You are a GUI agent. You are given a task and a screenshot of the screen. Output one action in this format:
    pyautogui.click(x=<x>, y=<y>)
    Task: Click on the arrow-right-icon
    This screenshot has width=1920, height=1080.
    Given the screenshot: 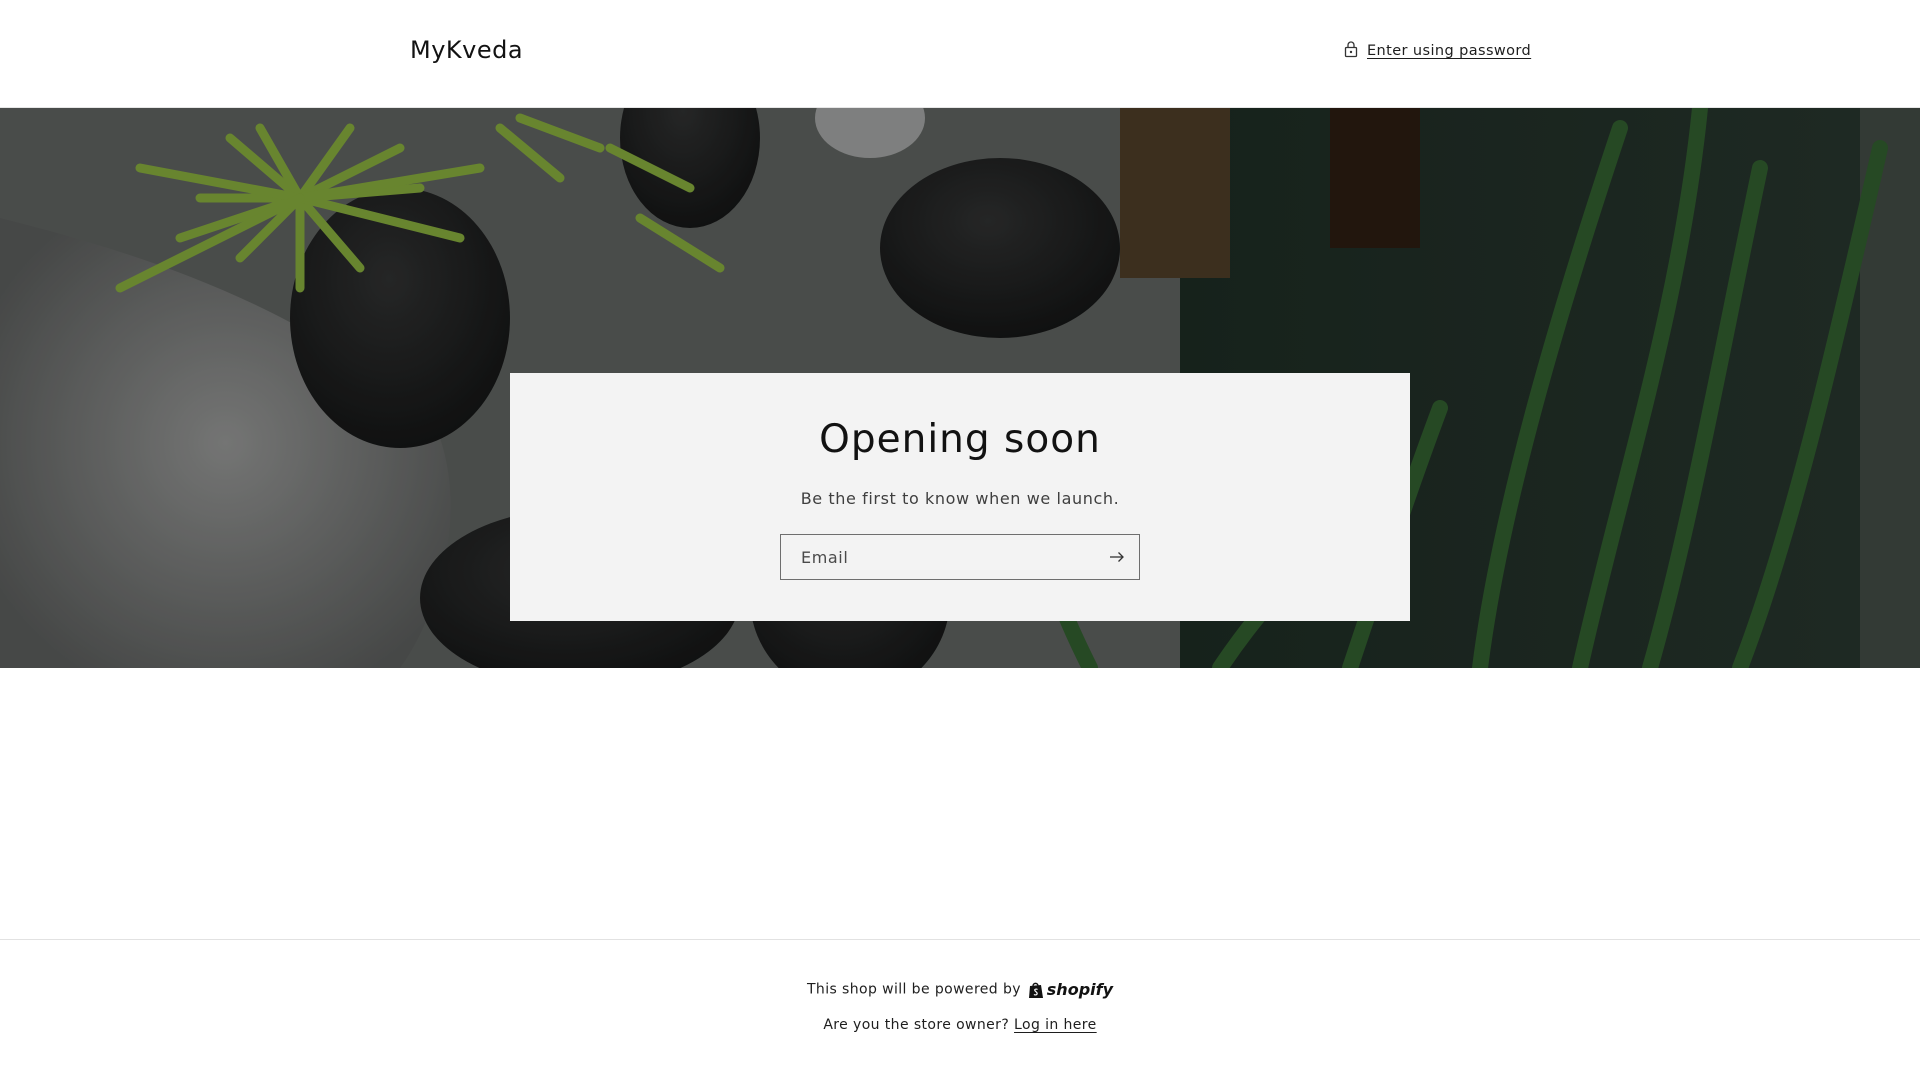 What is the action you would take?
    pyautogui.click(x=1117, y=557)
    